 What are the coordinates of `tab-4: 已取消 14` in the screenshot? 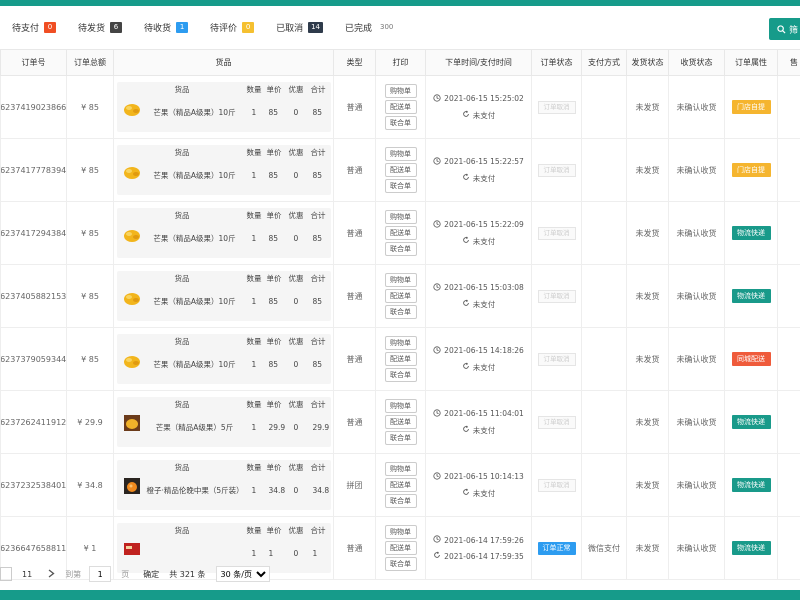 It's located at (299, 27).